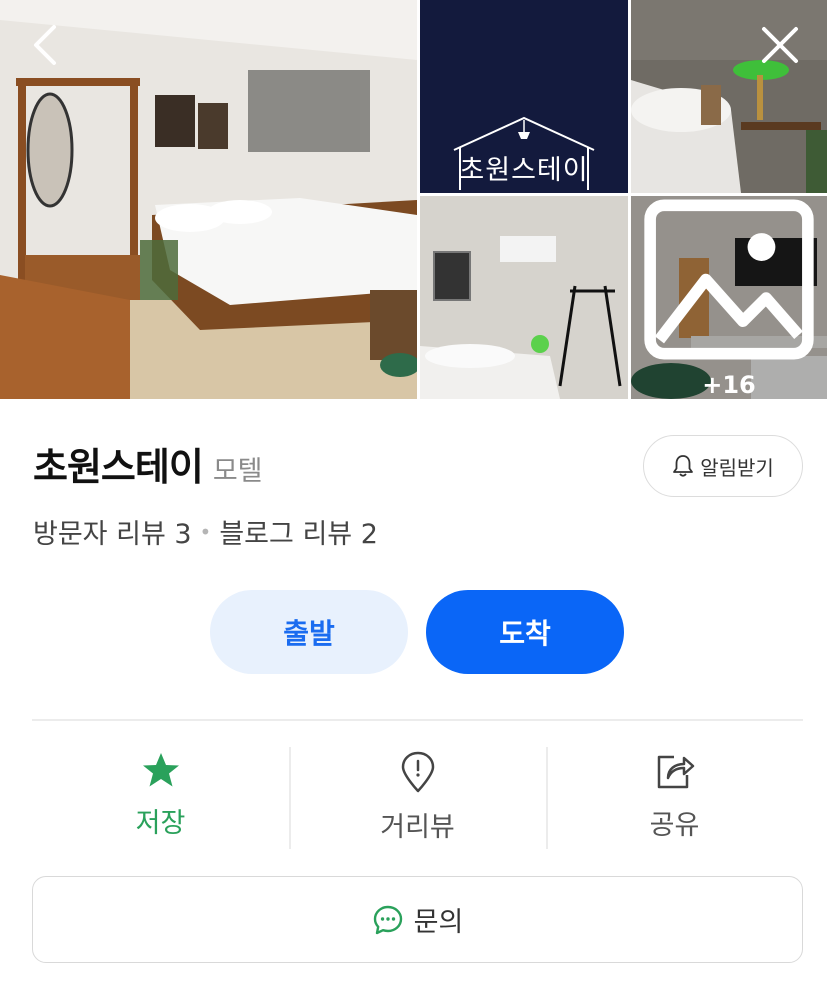 The image size is (827, 981). I want to click on arrive-button: 도착, so click(525, 632).